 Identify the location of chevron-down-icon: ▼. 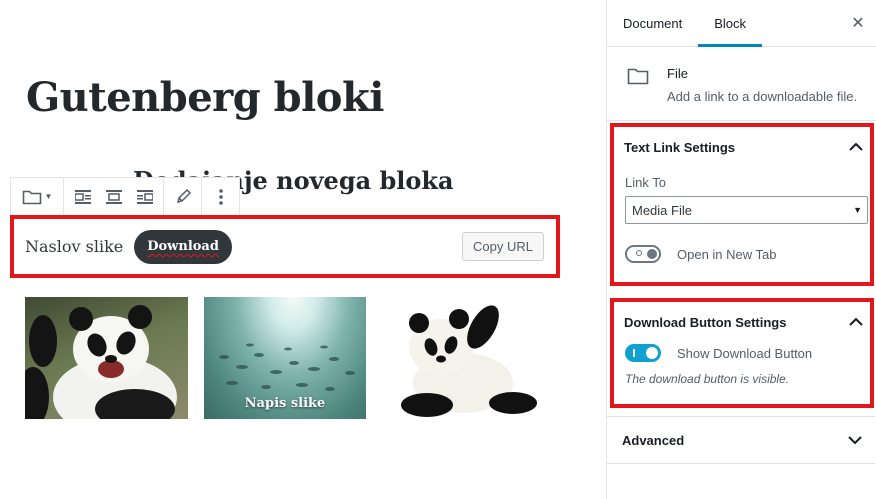
(48, 196).